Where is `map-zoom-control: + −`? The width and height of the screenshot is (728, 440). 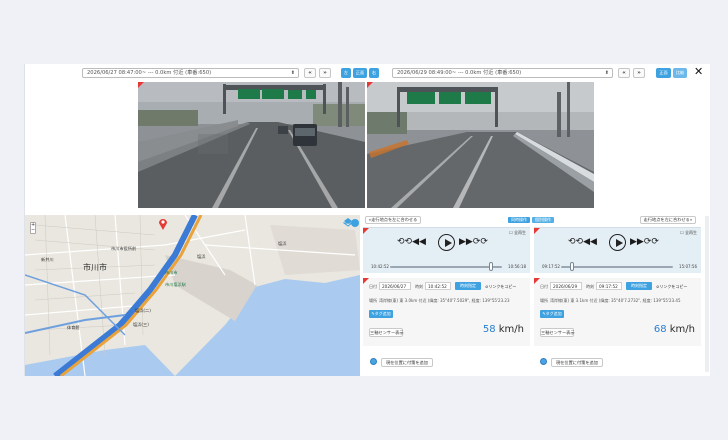
map-zoom-control: + − is located at coordinates (33, 228).